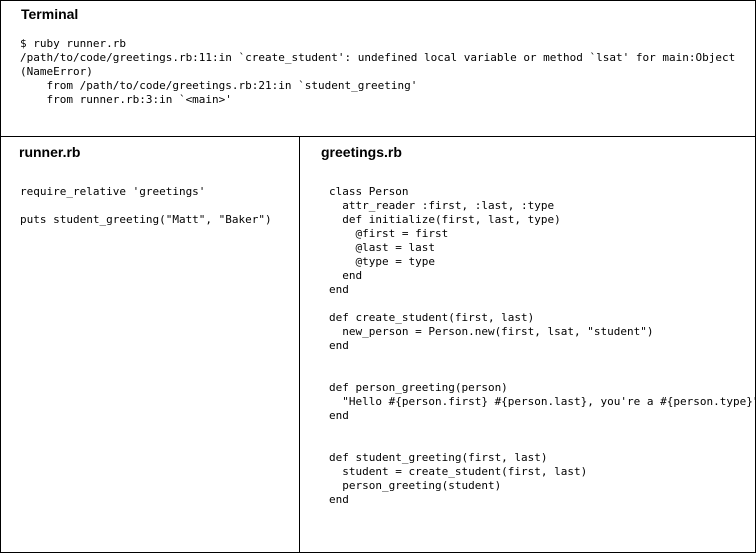  Describe the element at coordinates (50, 152) in the screenshot. I see `runner-file-title: runner.rb` at that location.